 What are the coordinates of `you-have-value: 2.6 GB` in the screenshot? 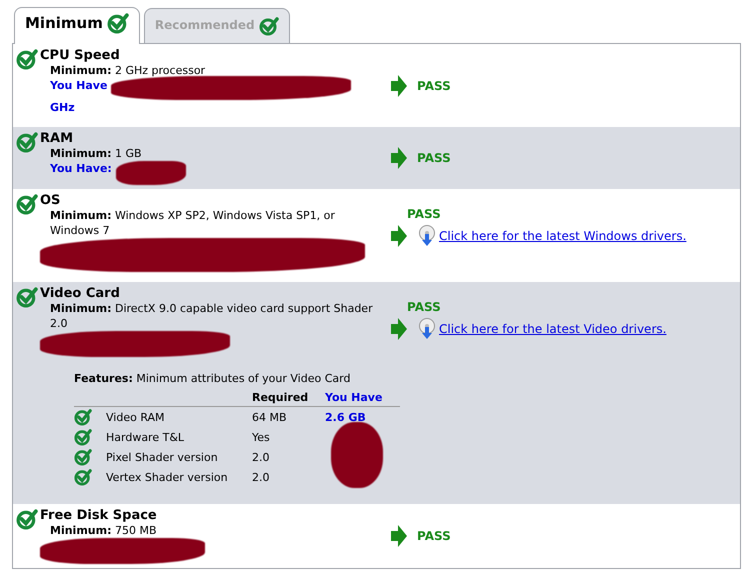 It's located at (345, 417).